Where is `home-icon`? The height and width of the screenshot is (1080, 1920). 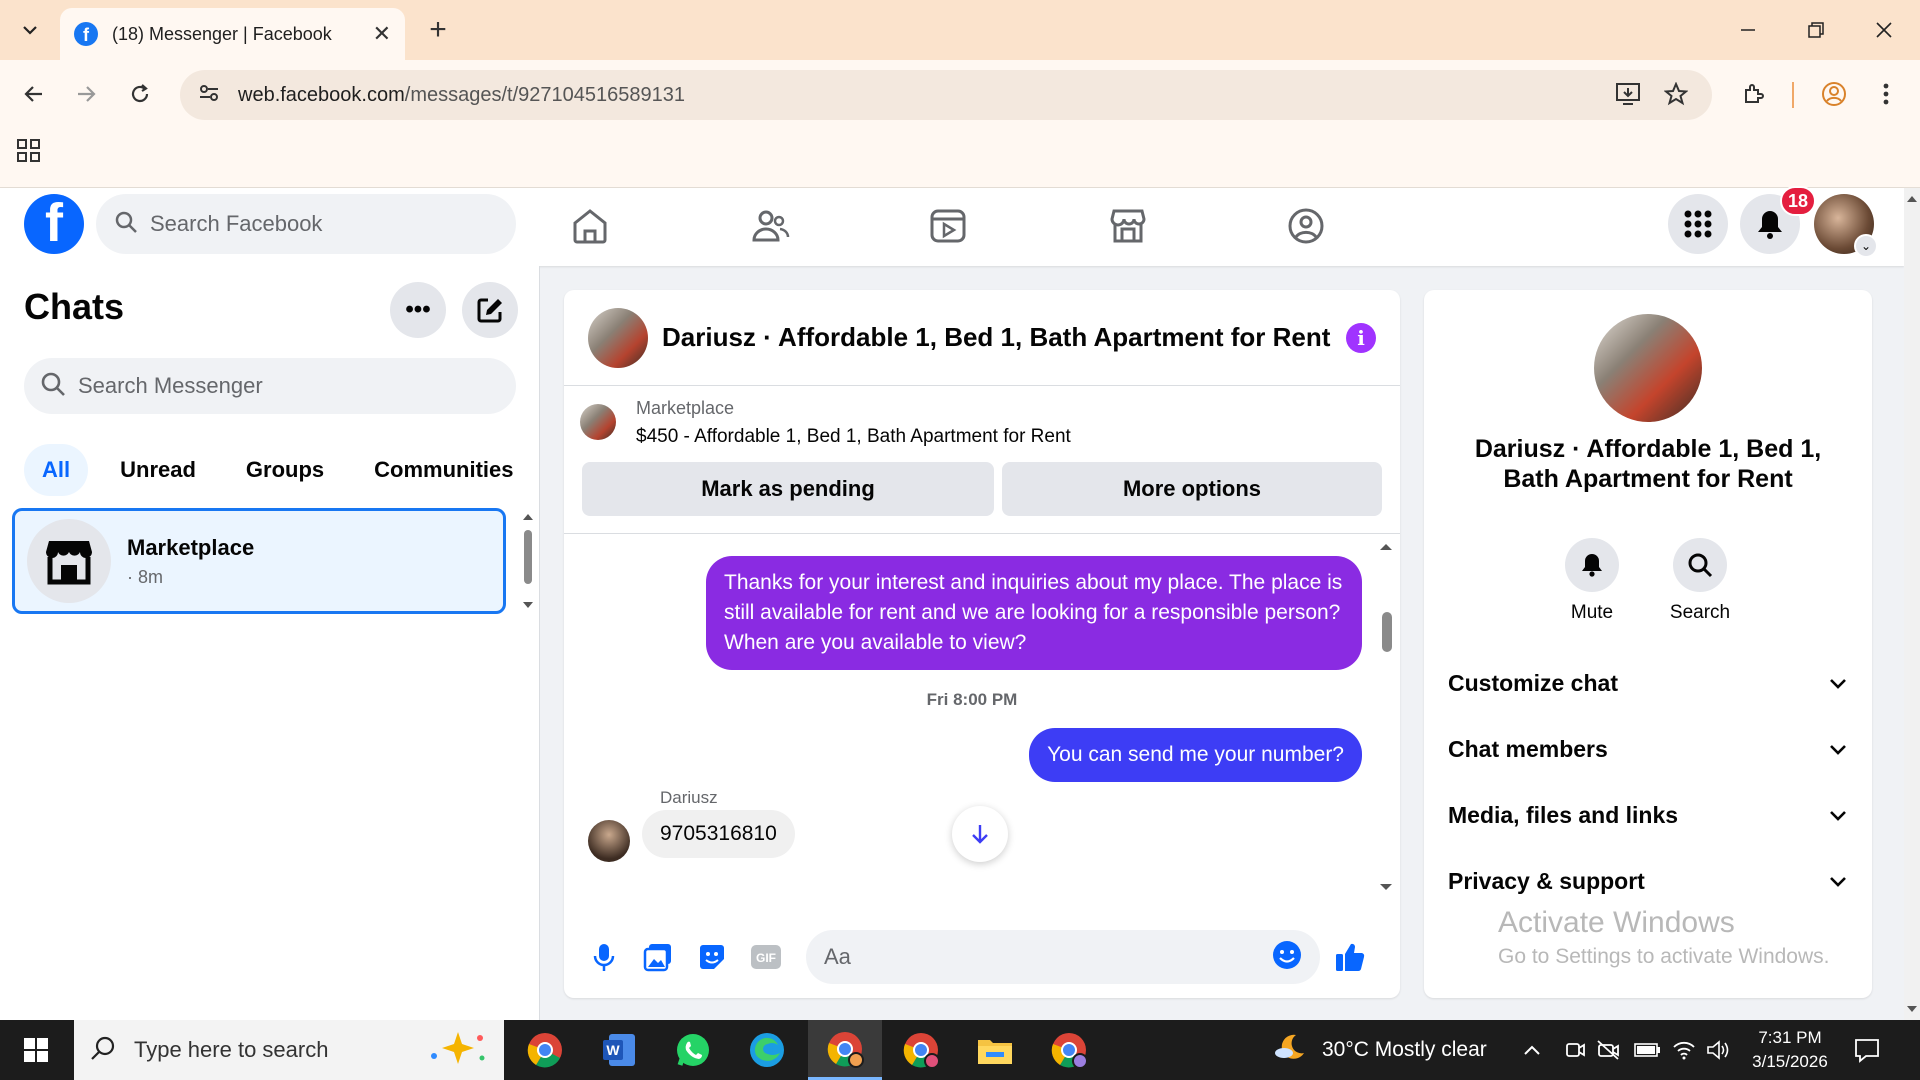 home-icon is located at coordinates (590, 226).